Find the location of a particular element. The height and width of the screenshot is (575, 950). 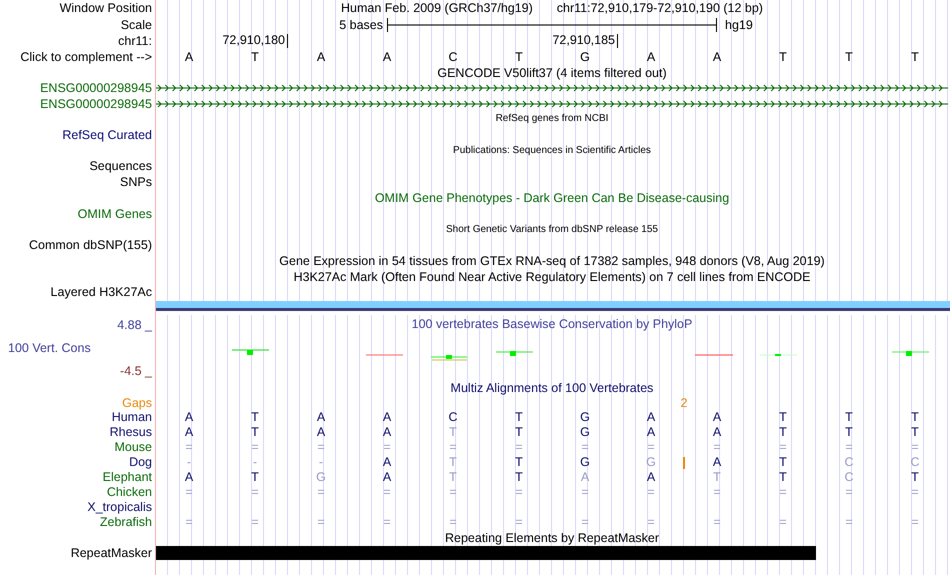

position-range: chr11:72,910,179-72,910,190 (12 bp) is located at coordinates (659, 8).